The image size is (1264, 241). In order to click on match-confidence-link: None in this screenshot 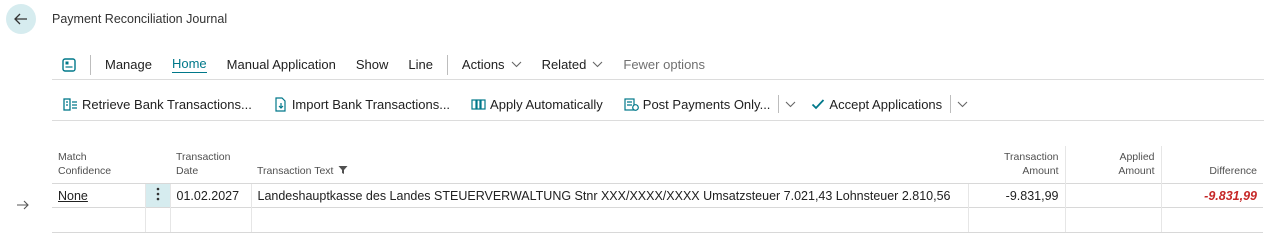, I will do `click(73, 196)`.